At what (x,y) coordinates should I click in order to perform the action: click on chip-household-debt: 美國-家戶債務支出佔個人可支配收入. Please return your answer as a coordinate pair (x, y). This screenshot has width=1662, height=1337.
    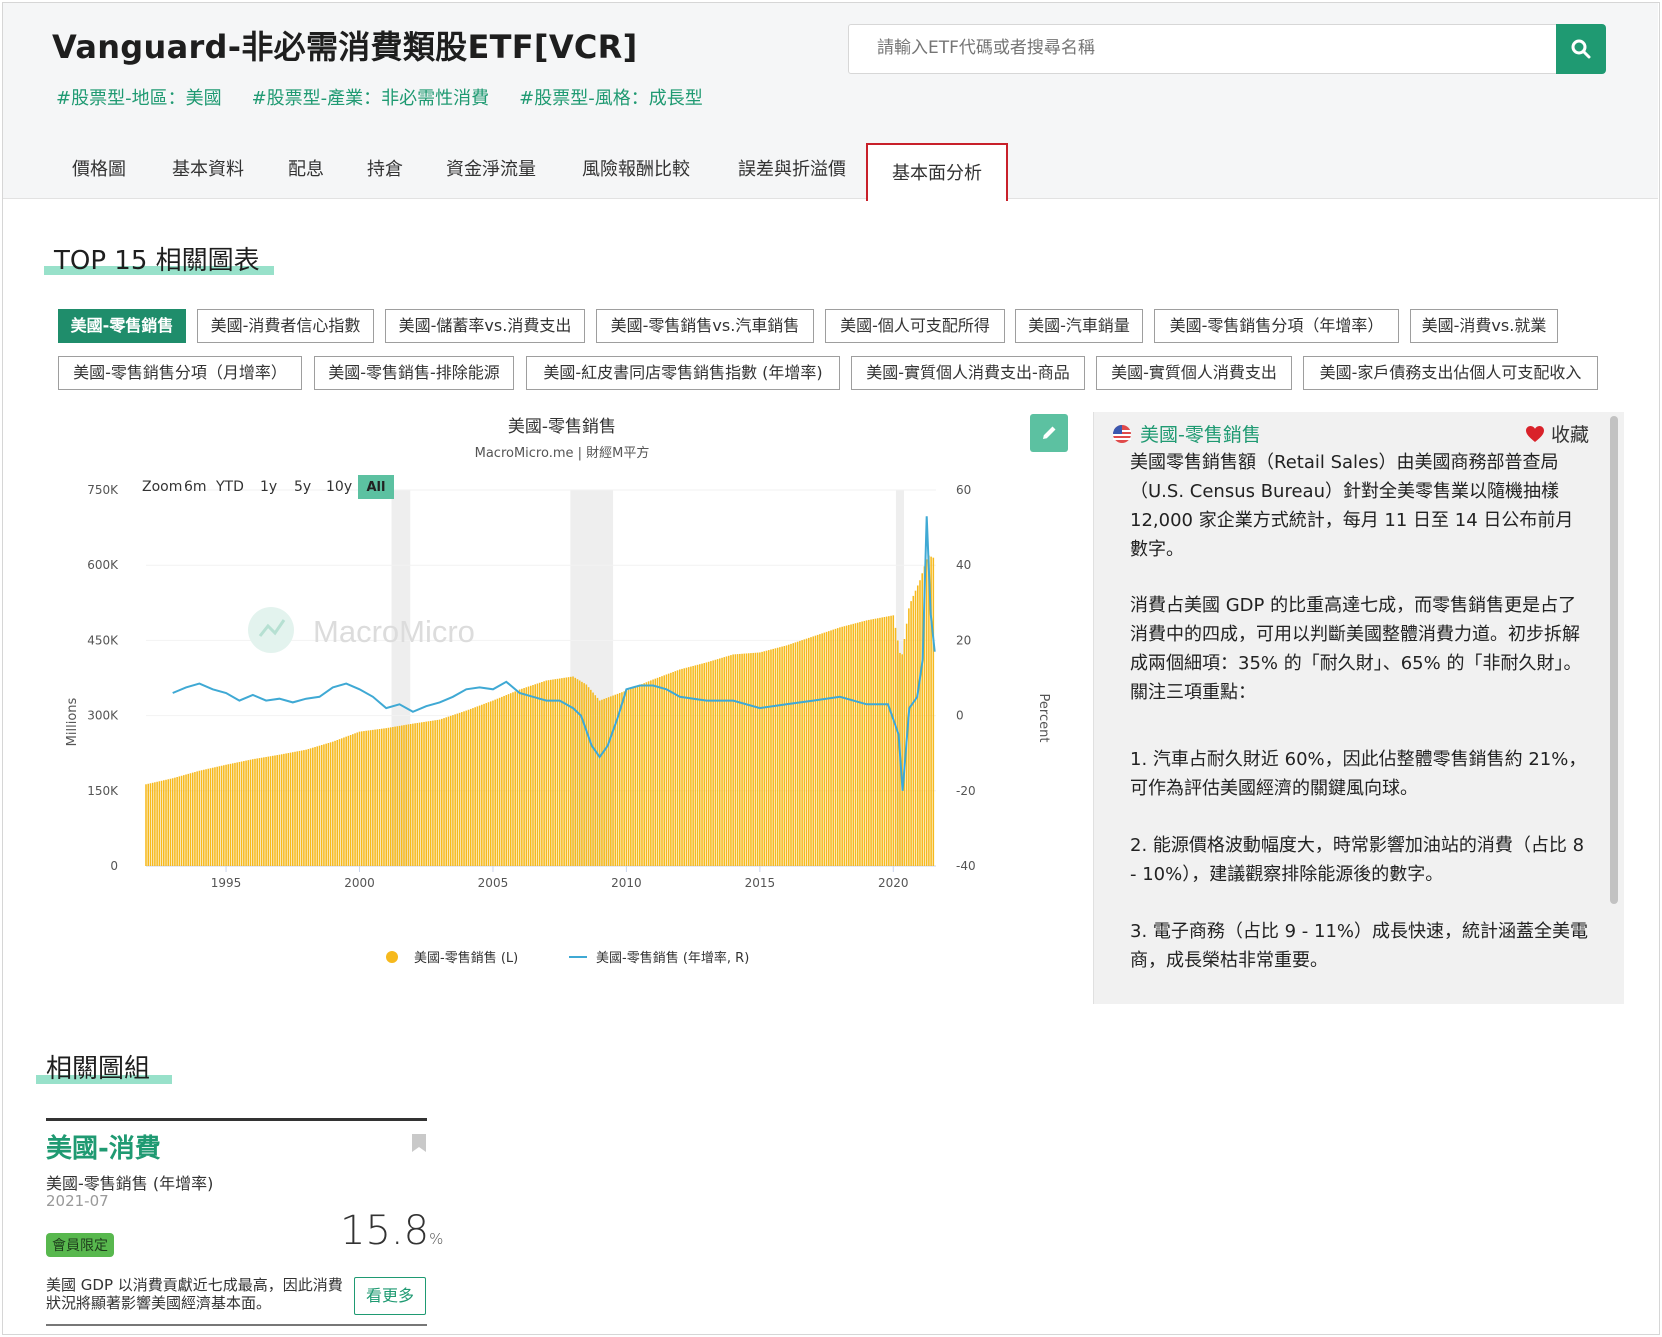
    Looking at the image, I should click on (1450, 373).